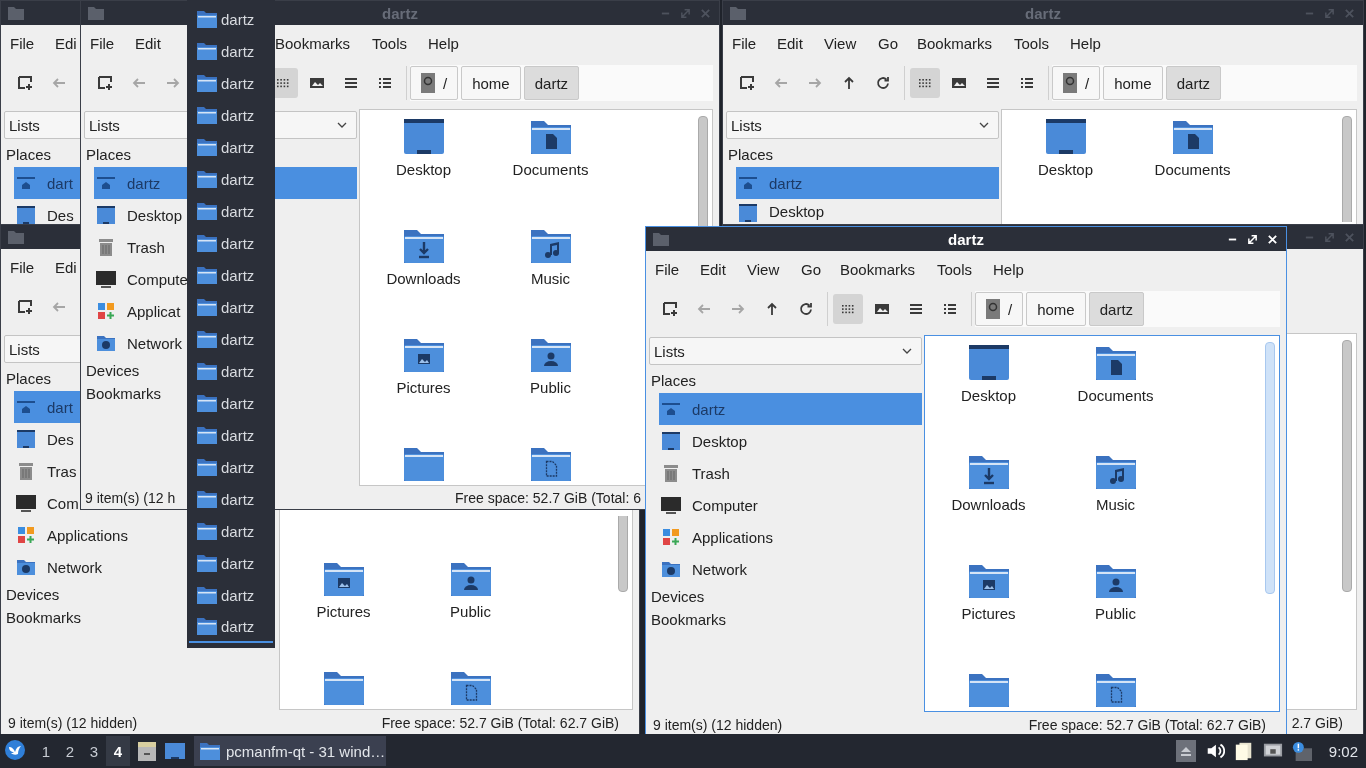 The width and height of the screenshot is (1366, 768). What do you see at coordinates (548, 498) in the screenshot?
I see `status-text: Free space: 52.7 GiB (Total: 6` at bounding box center [548, 498].